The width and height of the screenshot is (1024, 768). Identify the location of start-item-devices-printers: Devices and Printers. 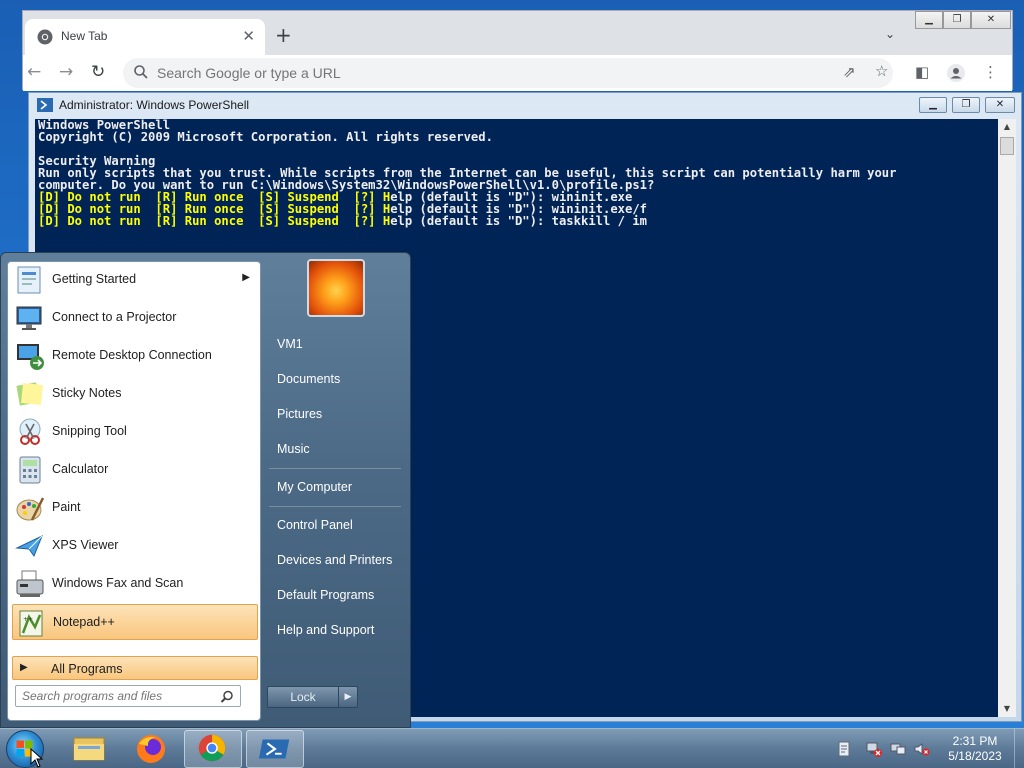
(336, 560).